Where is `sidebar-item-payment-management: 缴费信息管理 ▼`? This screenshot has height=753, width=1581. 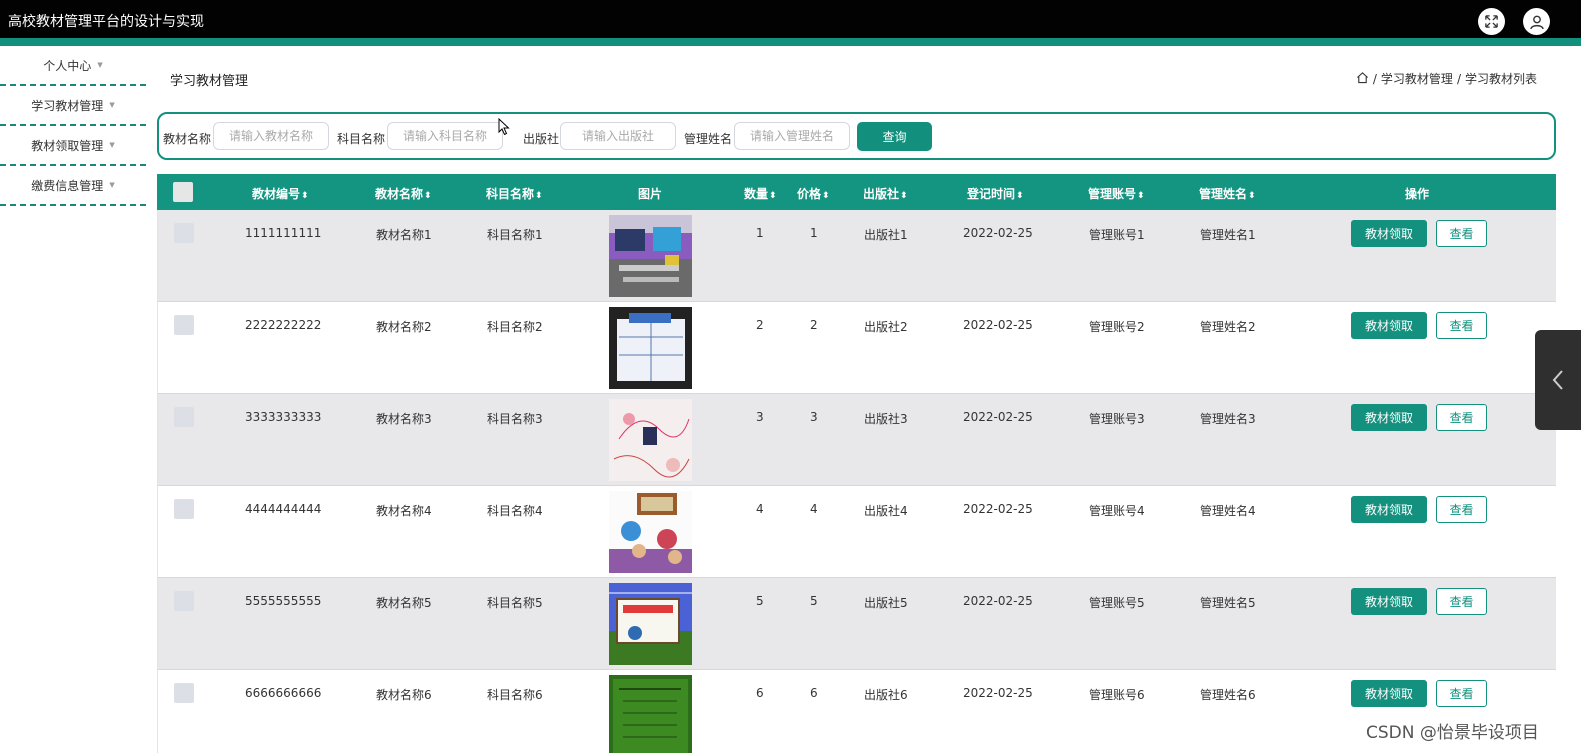 sidebar-item-payment-management: 缴费信息管理 ▼ is located at coordinates (73, 186).